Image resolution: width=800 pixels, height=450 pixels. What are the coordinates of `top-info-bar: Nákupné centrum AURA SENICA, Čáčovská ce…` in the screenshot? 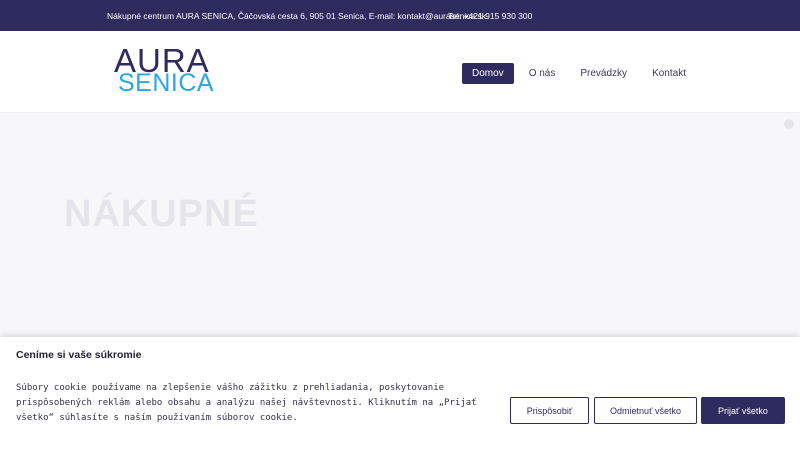 It's located at (400, 15).